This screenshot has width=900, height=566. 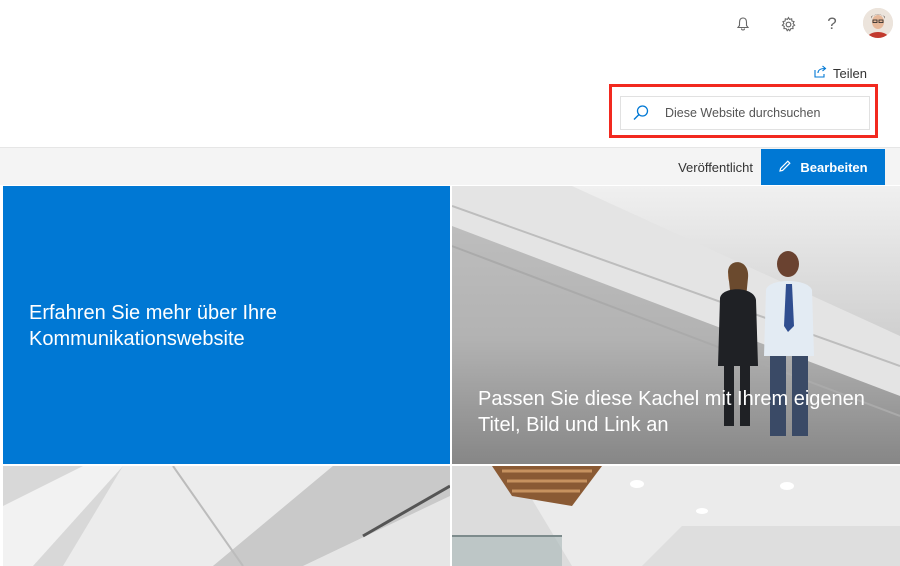 What do you see at coordinates (832, 24) in the screenshot?
I see `question-icon: ?` at bounding box center [832, 24].